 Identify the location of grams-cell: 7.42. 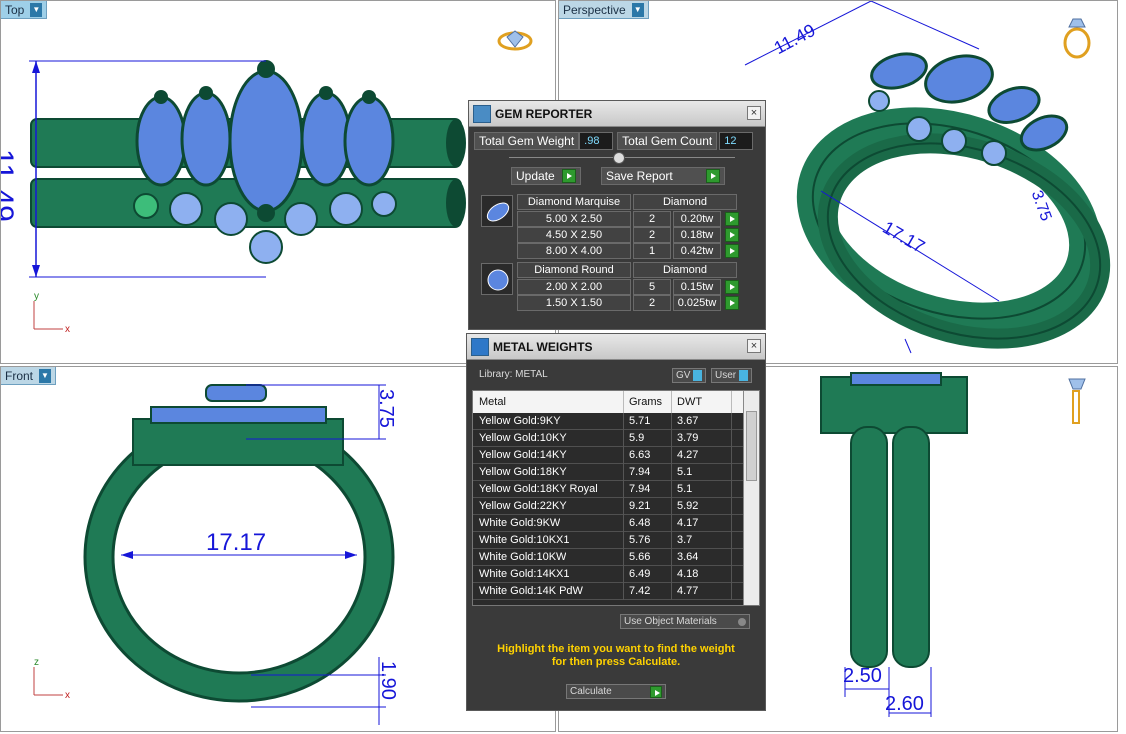
(640, 591).